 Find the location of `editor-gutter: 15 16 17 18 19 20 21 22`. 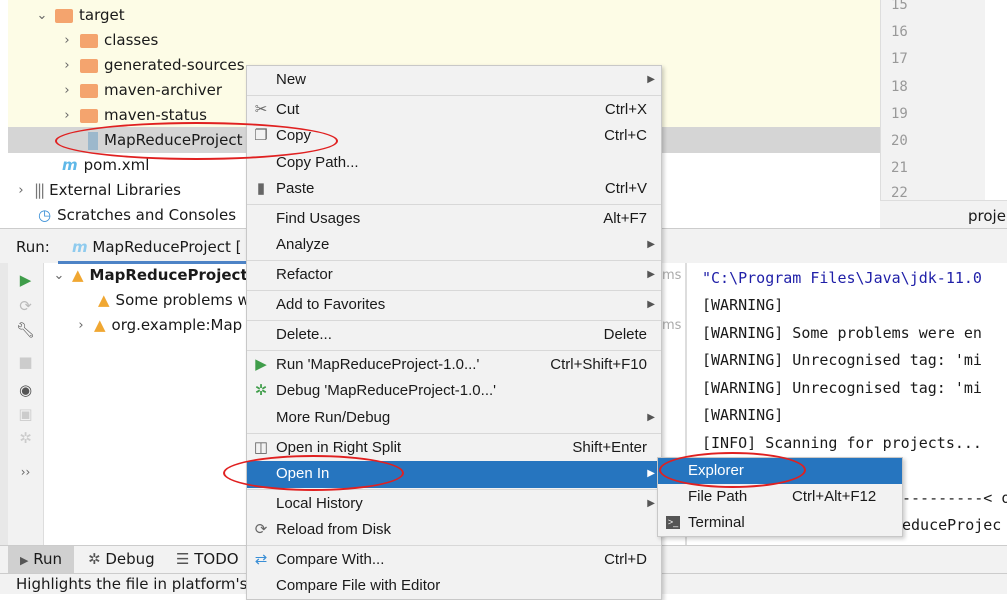

editor-gutter: 15 16 17 18 19 20 21 22 is located at coordinates (943, 100).